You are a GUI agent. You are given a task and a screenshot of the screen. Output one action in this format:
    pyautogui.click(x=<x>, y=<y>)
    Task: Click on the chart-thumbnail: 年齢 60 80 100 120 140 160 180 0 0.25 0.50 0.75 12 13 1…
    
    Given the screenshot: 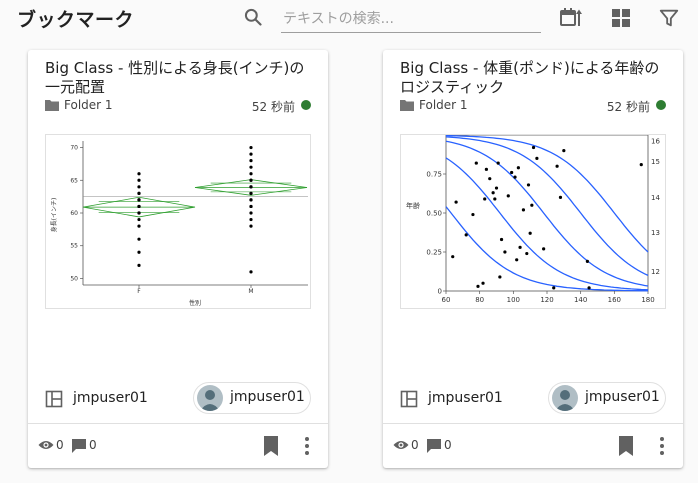 What is the action you would take?
    pyautogui.click(x=533, y=221)
    